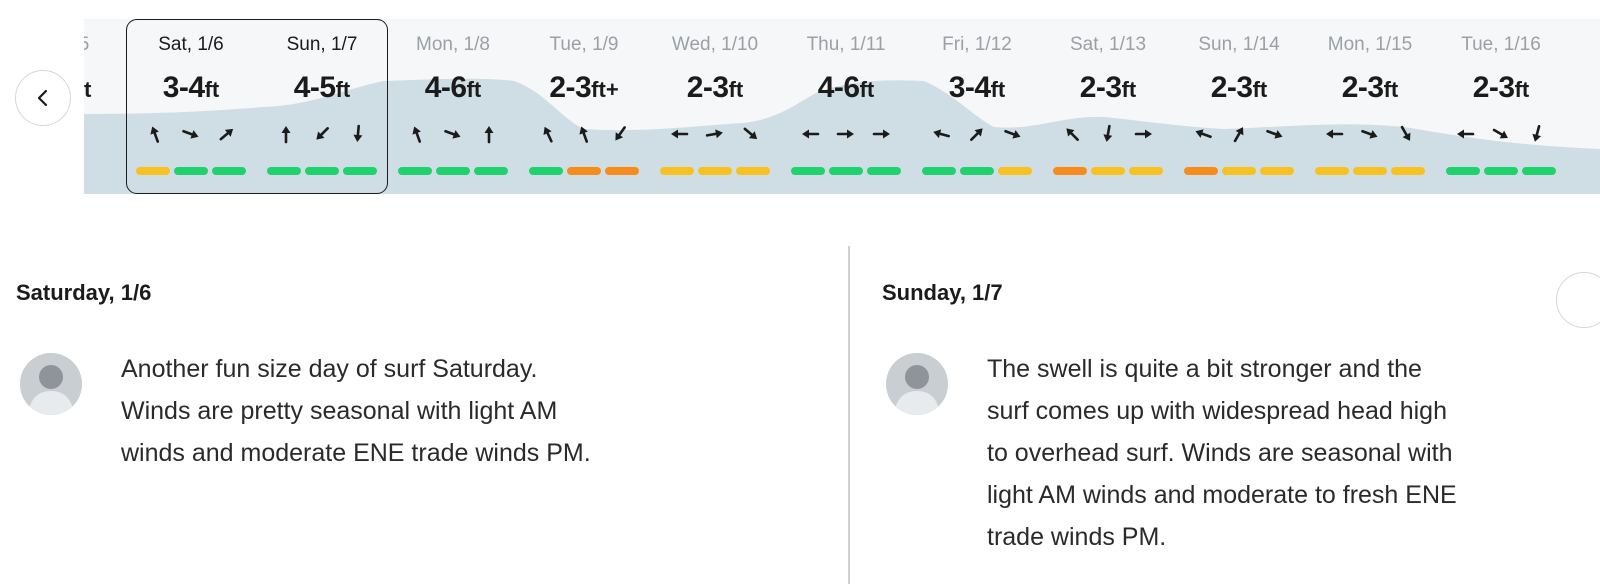 This screenshot has height=584, width=1600. I want to click on forecast-day: Mon, 1/15 2-3ft, so click(1370, 106).